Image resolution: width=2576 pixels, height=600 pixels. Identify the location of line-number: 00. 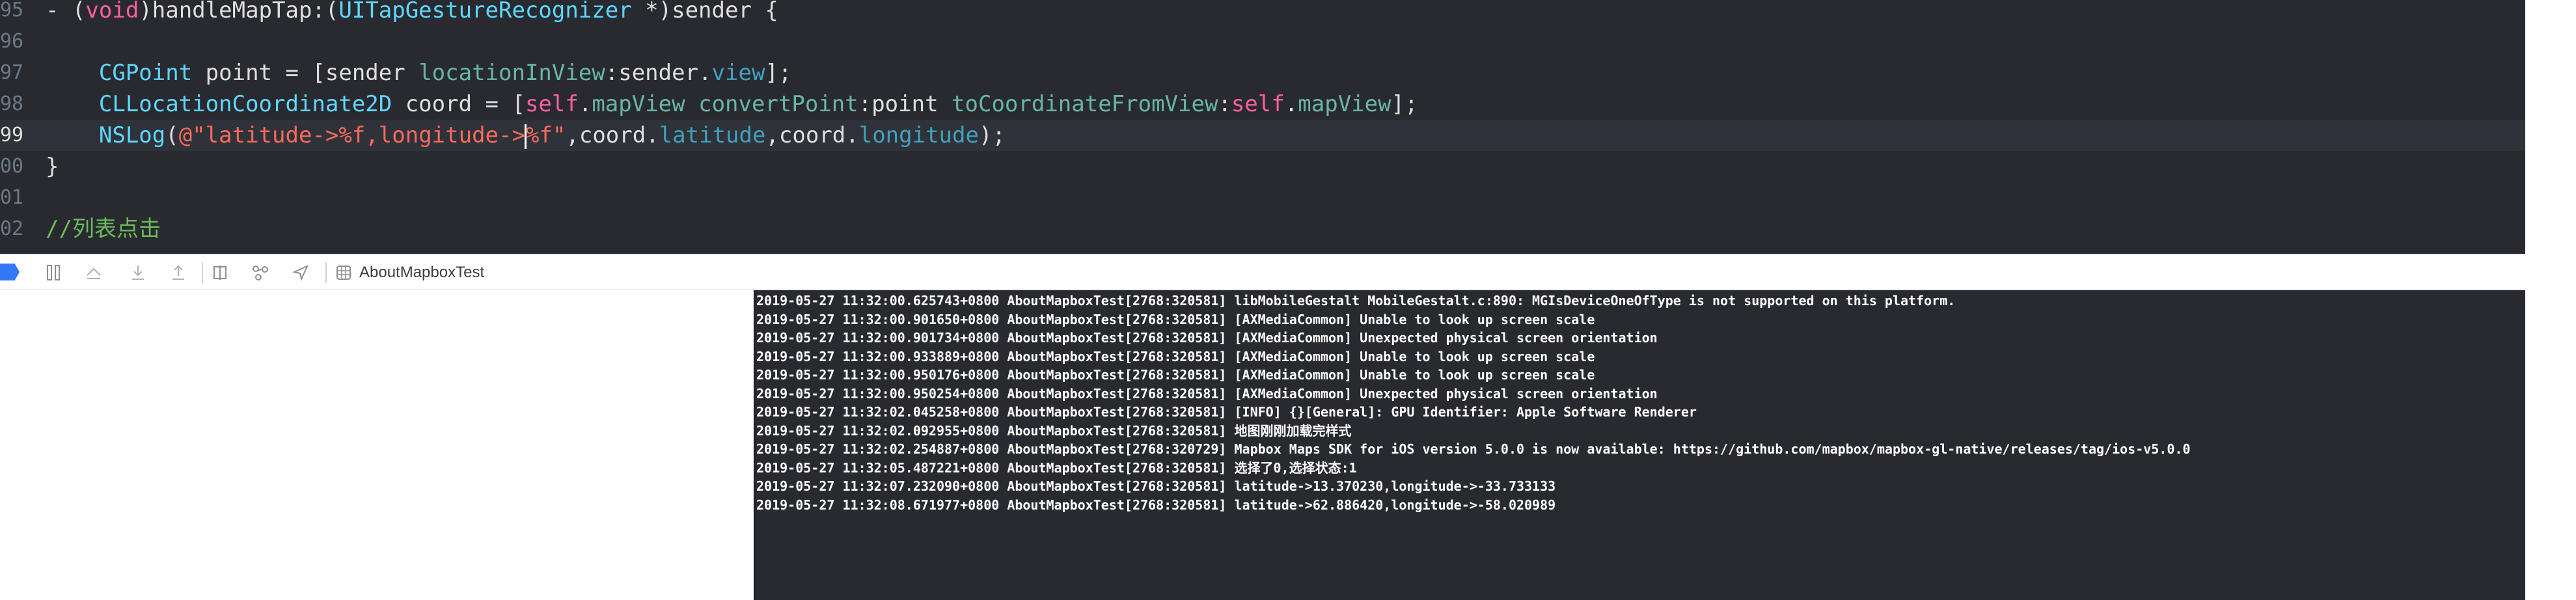
(11, 166).